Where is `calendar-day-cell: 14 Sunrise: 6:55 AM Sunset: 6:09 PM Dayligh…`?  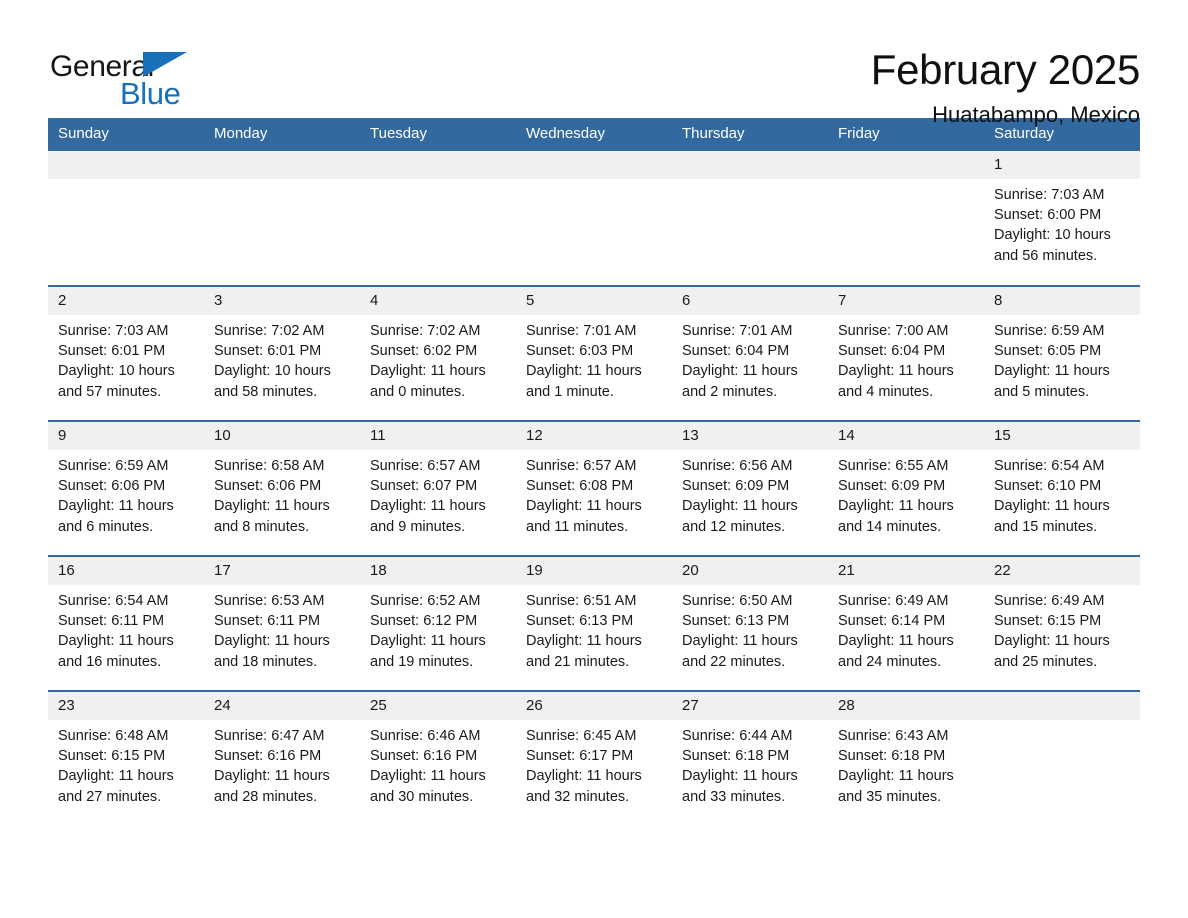 calendar-day-cell: 14 Sunrise: 6:55 AM Sunset: 6:09 PM Dayligh… is located at coordinates (906, 488).